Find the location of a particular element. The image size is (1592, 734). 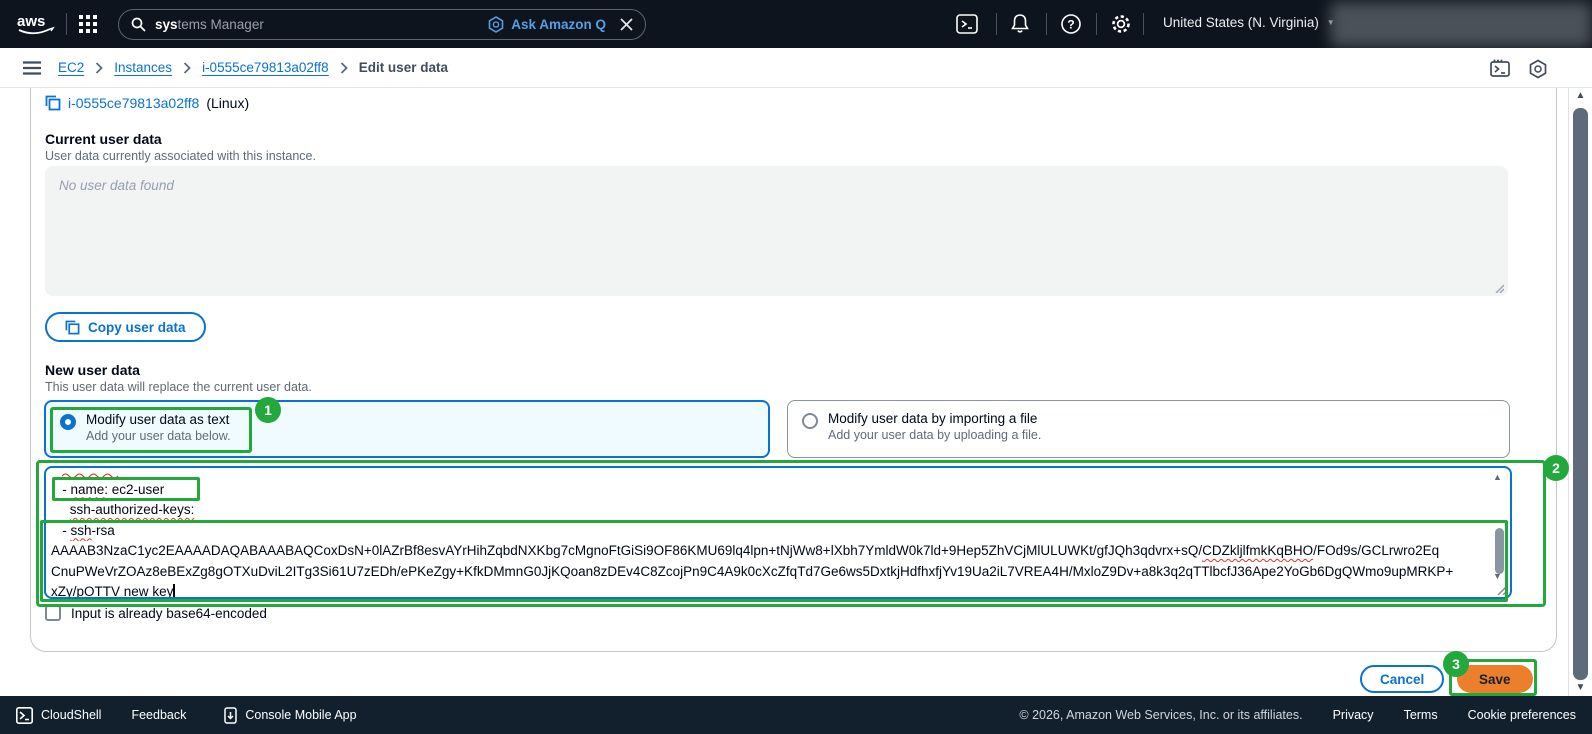

annotation-badge-1: 1 is located at coordinates (268, 410).